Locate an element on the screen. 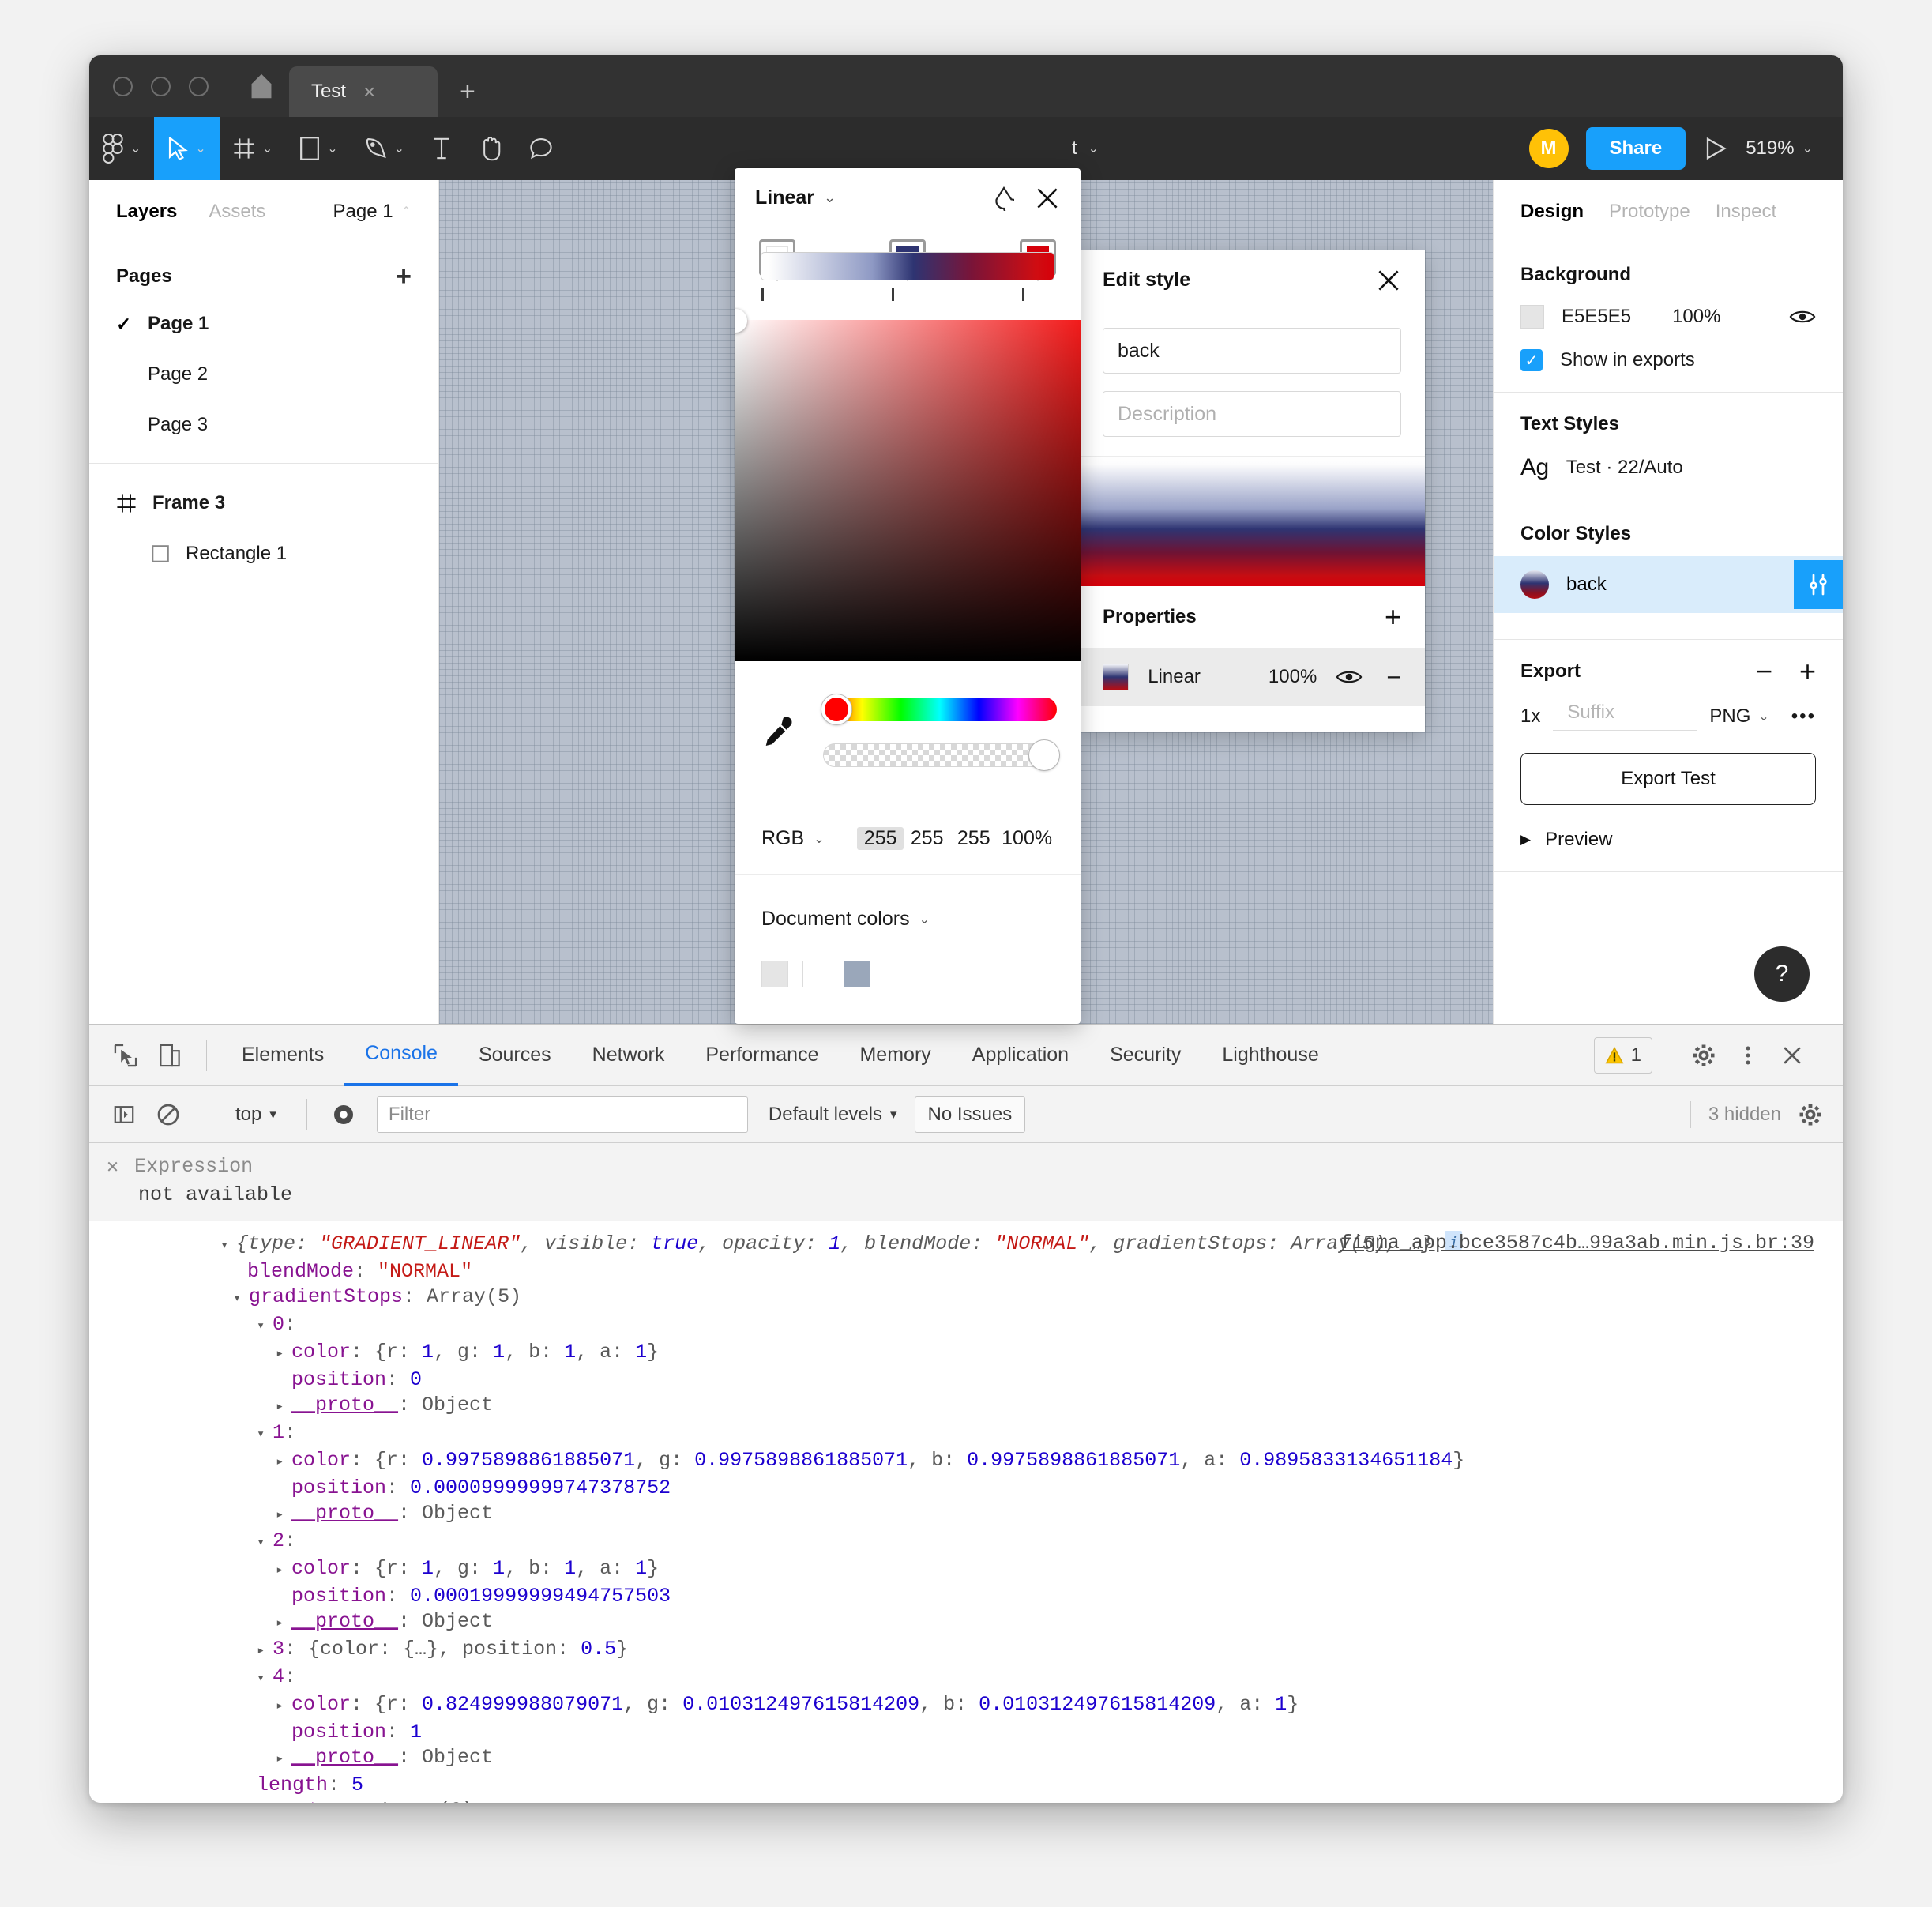 Image resolution: width=1932 pixels, height=1907 pixels. warning-count-badge: 1 is located at coordinates (1622, 1055).